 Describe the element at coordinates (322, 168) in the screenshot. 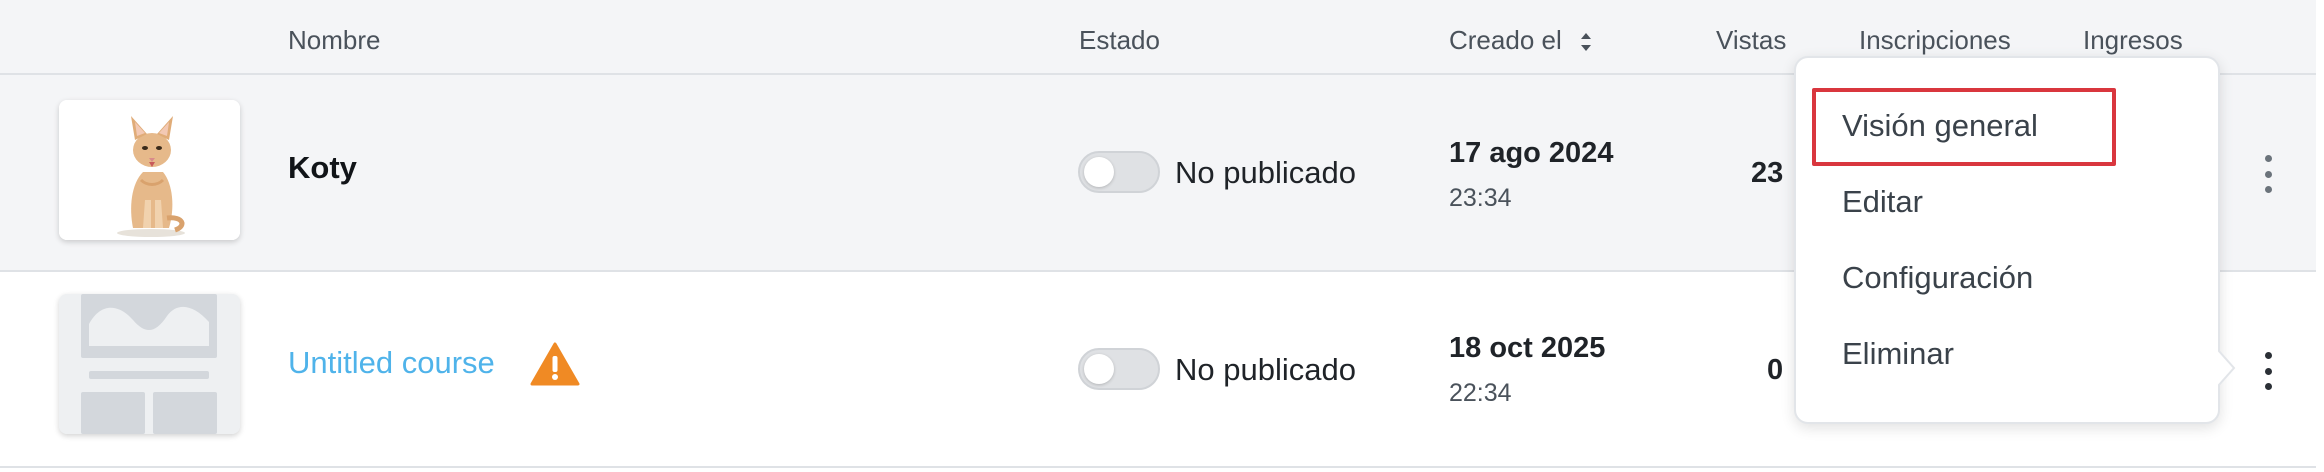

I see `course-name: Koty` at that location.